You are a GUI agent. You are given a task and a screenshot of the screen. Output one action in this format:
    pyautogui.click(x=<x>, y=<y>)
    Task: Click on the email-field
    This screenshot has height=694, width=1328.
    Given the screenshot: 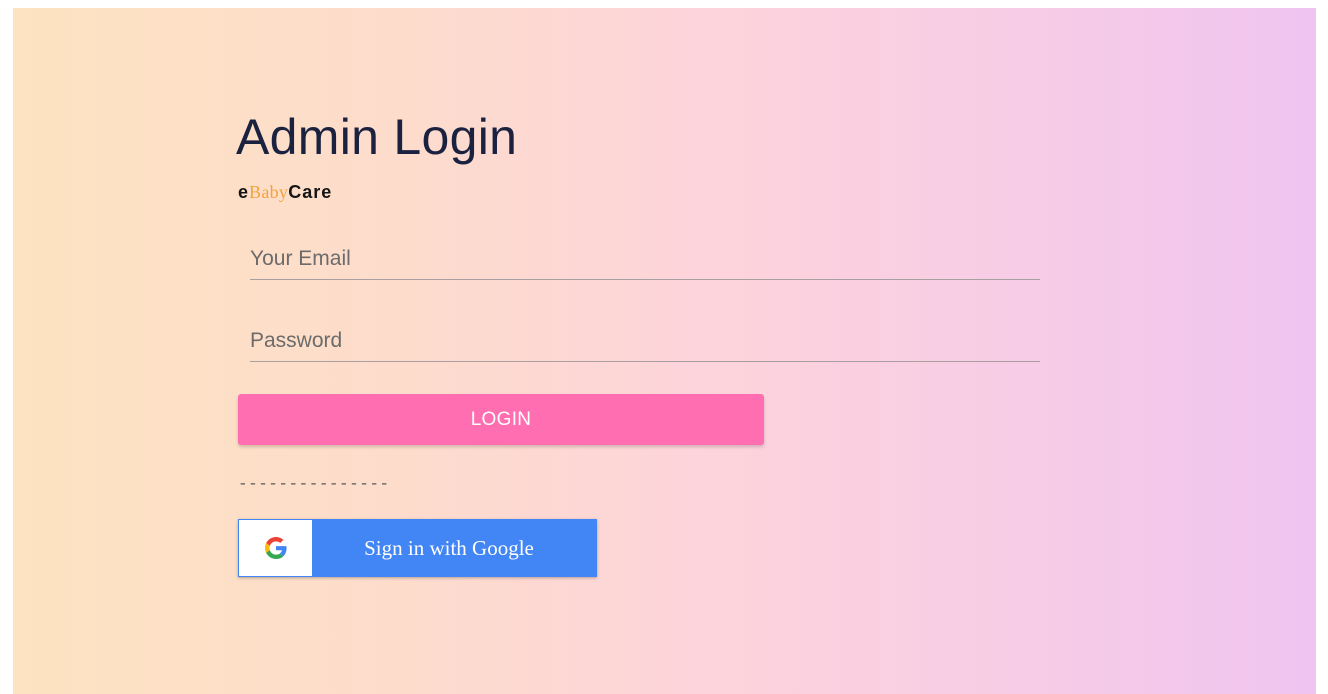 What is the action you would take?
    pyautogui.click(x=645, y=259)
    